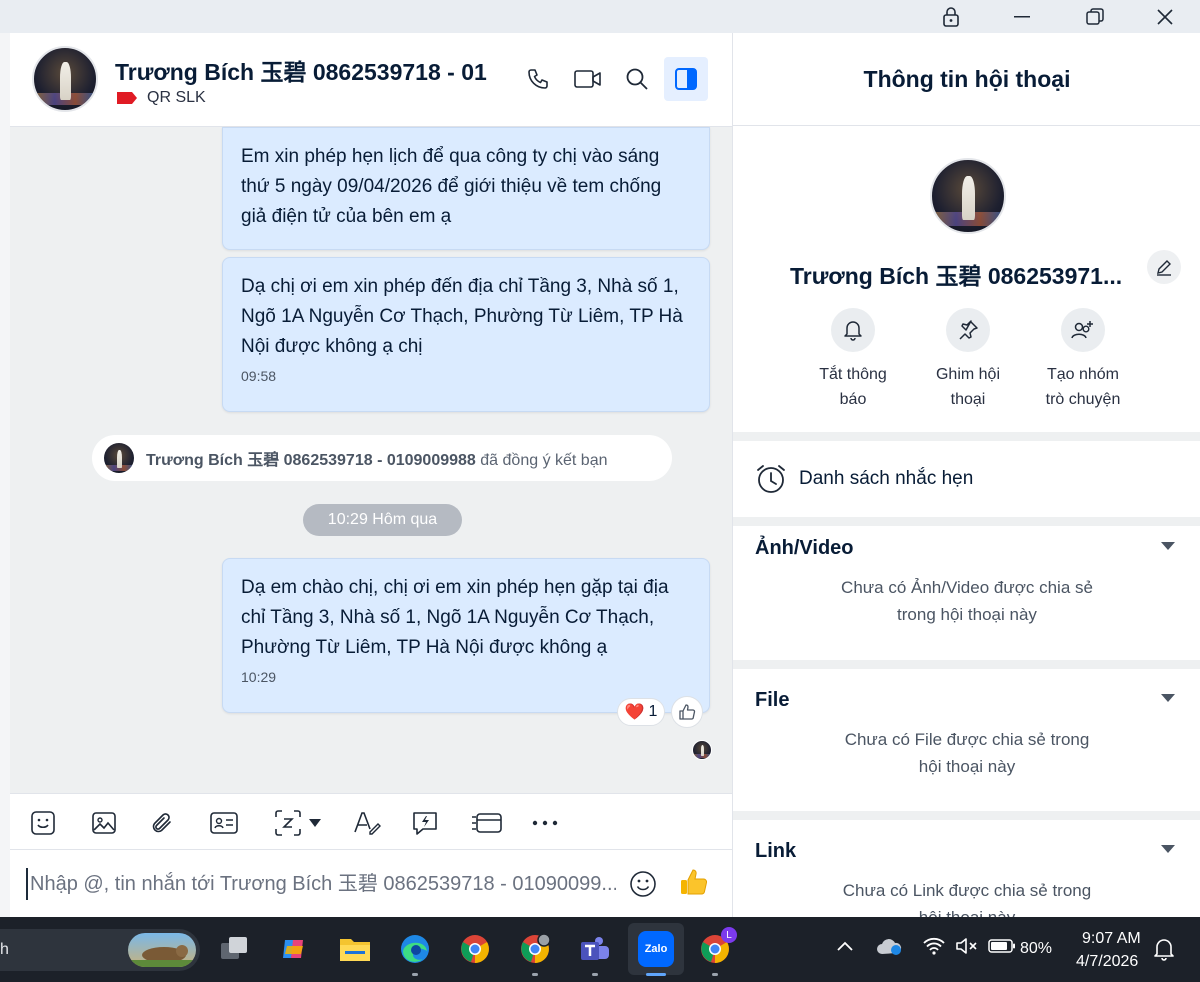  I want to click on chrome-profile-button, so click(535, 949).